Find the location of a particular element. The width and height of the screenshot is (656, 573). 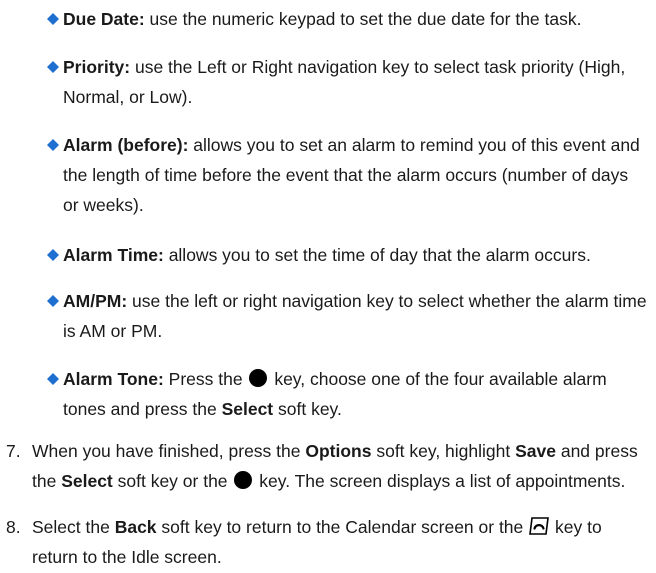

step-number: 8. is located at coordinates (13, 527).